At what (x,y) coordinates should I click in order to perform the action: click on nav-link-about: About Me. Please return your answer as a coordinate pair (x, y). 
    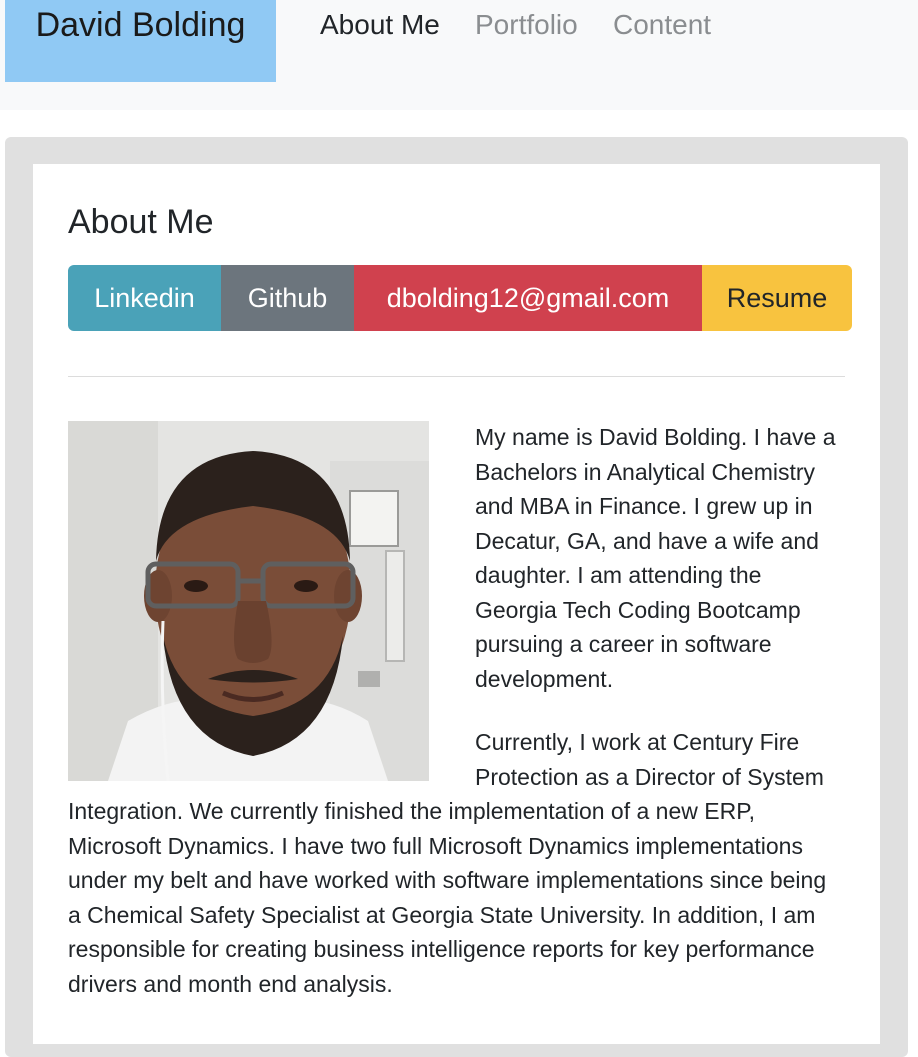
    Looking at the image, I should click on (380, 25).